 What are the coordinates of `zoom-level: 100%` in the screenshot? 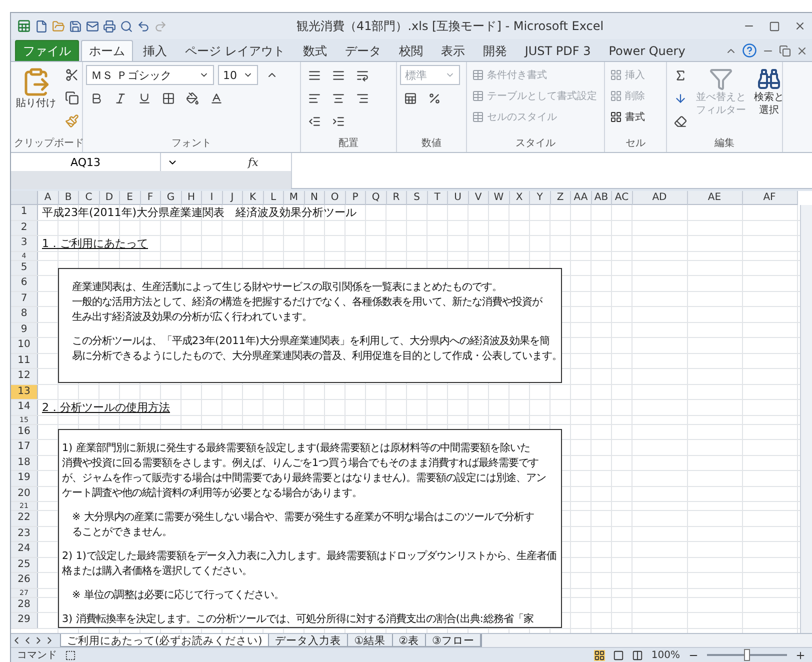 It's located at (665, 655).